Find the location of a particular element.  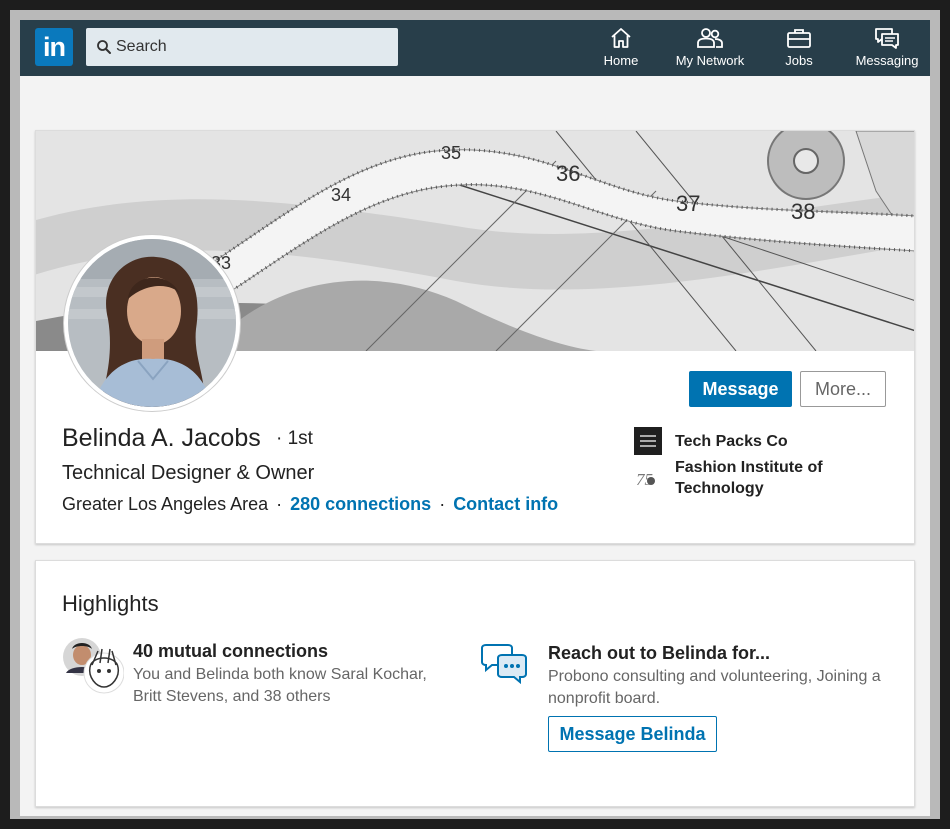

mutual-connections-title: 40 mutual connections is located at coordinates (230, 651).